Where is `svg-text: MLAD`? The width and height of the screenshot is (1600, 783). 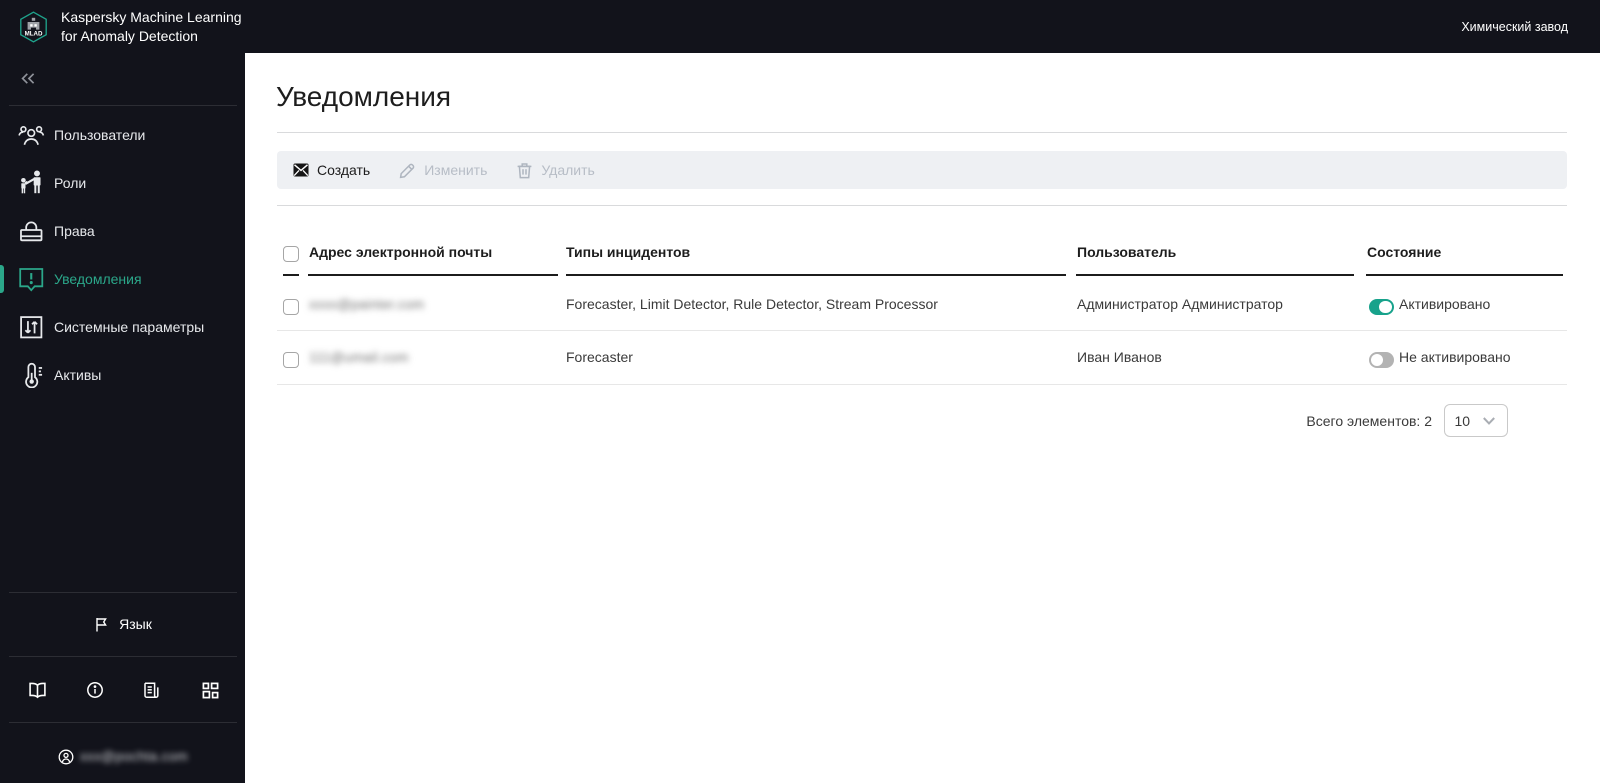
svg-text: MLAD is located at coordinates (34, 33).